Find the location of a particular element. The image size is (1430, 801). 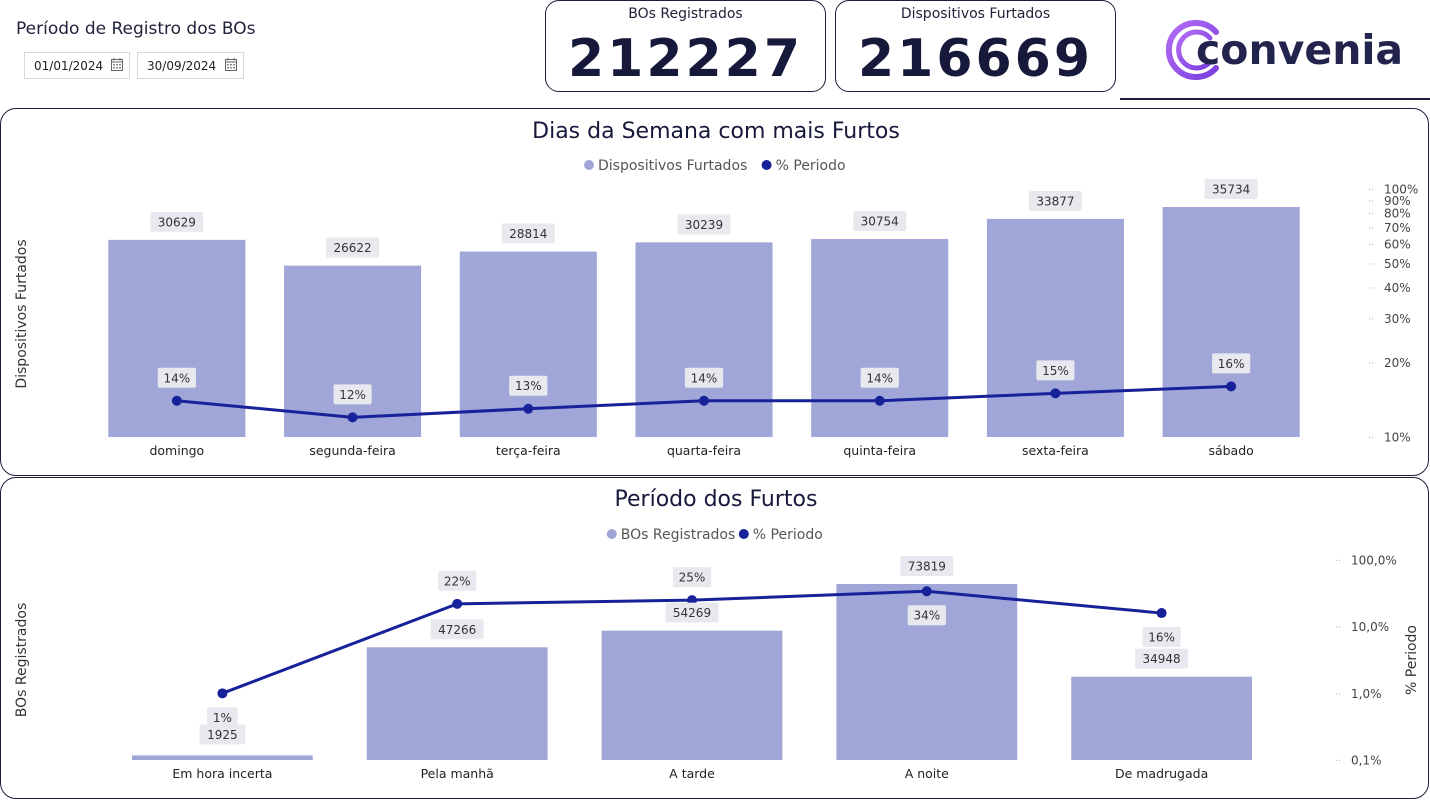

x-tick-label: sábado is located at coordinates (1230, 450).